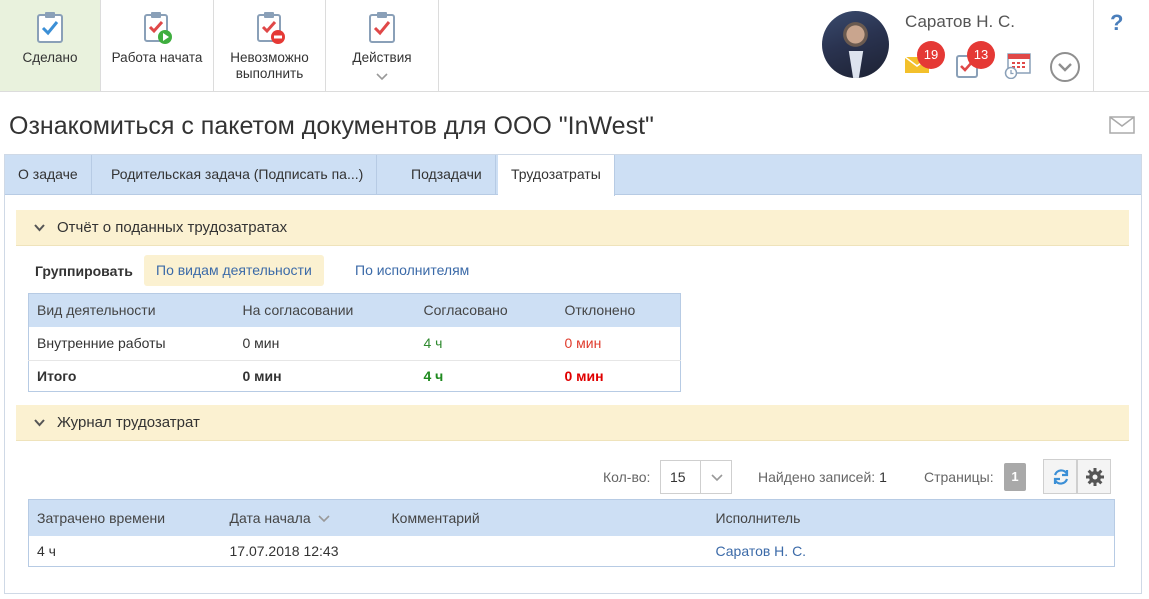 The height and width of the screenshot is (599, 1149). Describe the element at coordinates (883, 477) in the screenshot. I see `found-value: 1` at that location.